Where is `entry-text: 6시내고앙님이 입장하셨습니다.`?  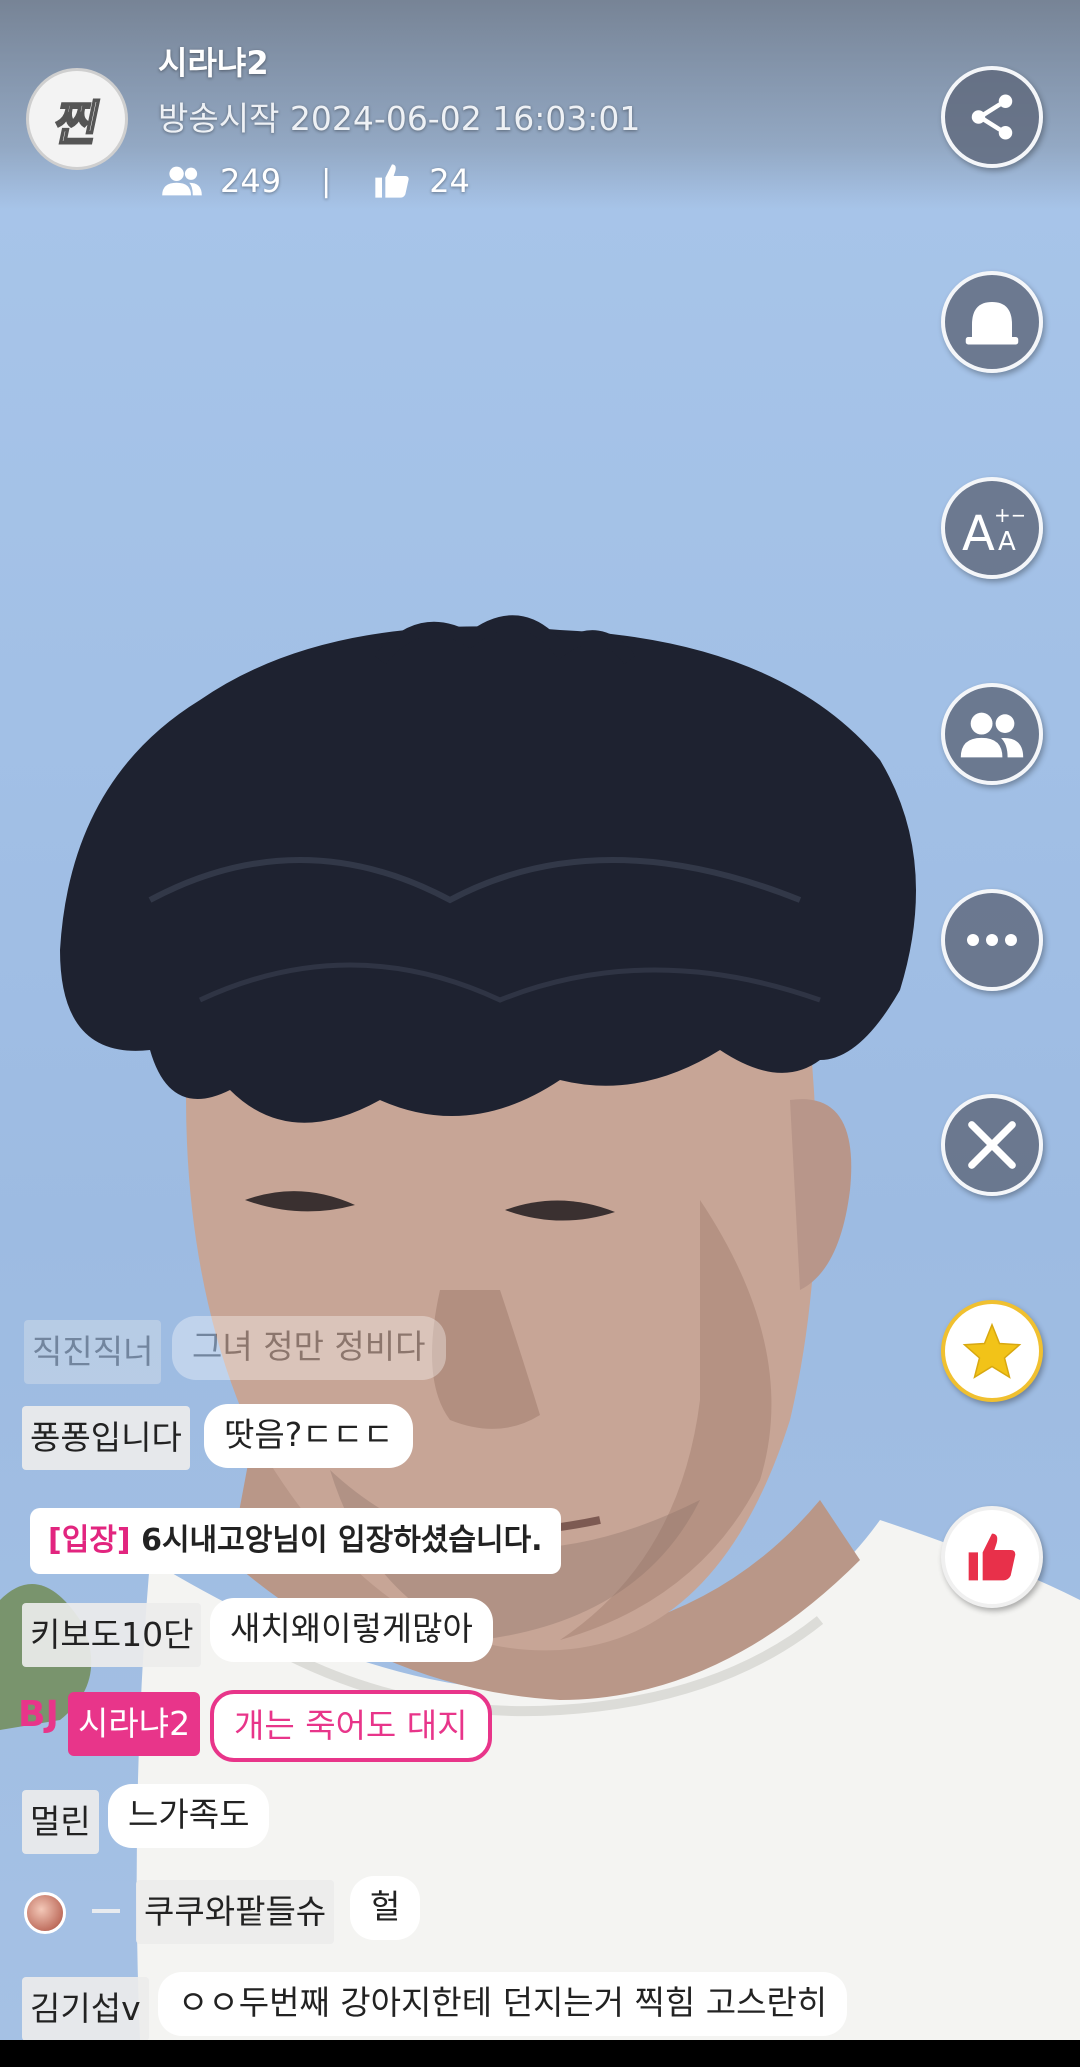 entry-text: 6시내고앙님이 입장하셨습니다. is located at coordinates (336, 1540).